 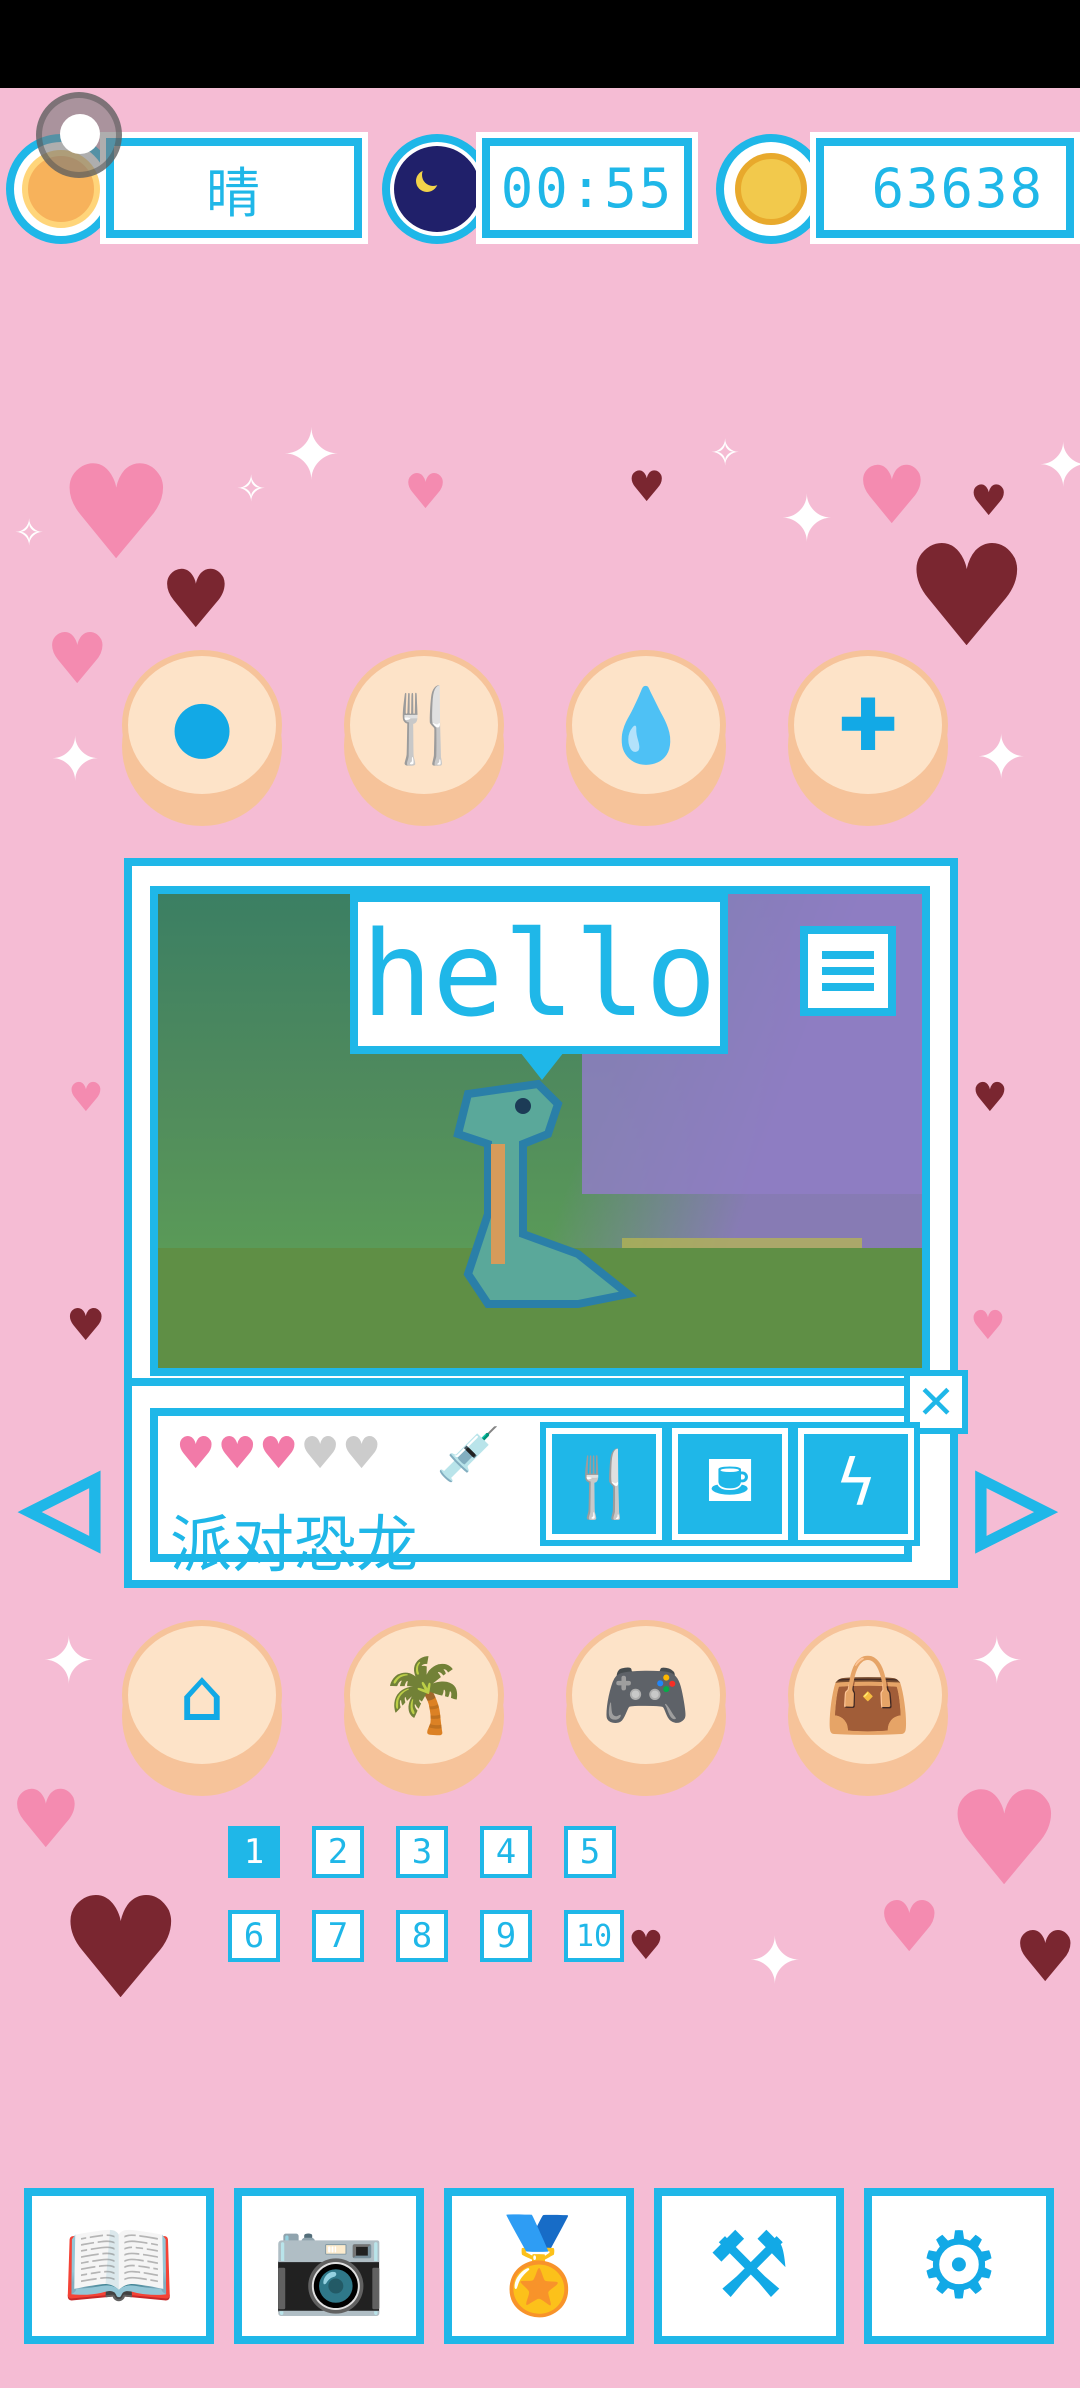 I want to click on prev-pet-button: ◁, so click(x=61, y=1504).